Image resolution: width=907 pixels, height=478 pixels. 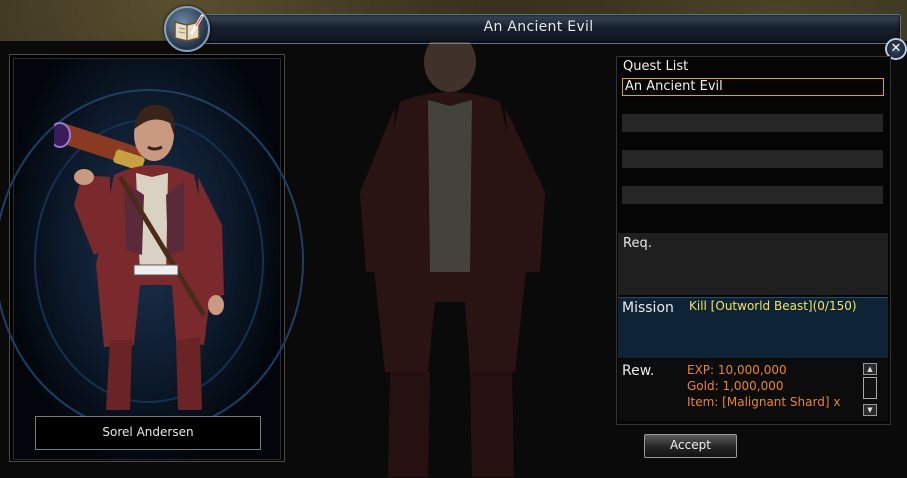 I want to click on npc-name: Sorel Andersen, so click(x=148, y=432).